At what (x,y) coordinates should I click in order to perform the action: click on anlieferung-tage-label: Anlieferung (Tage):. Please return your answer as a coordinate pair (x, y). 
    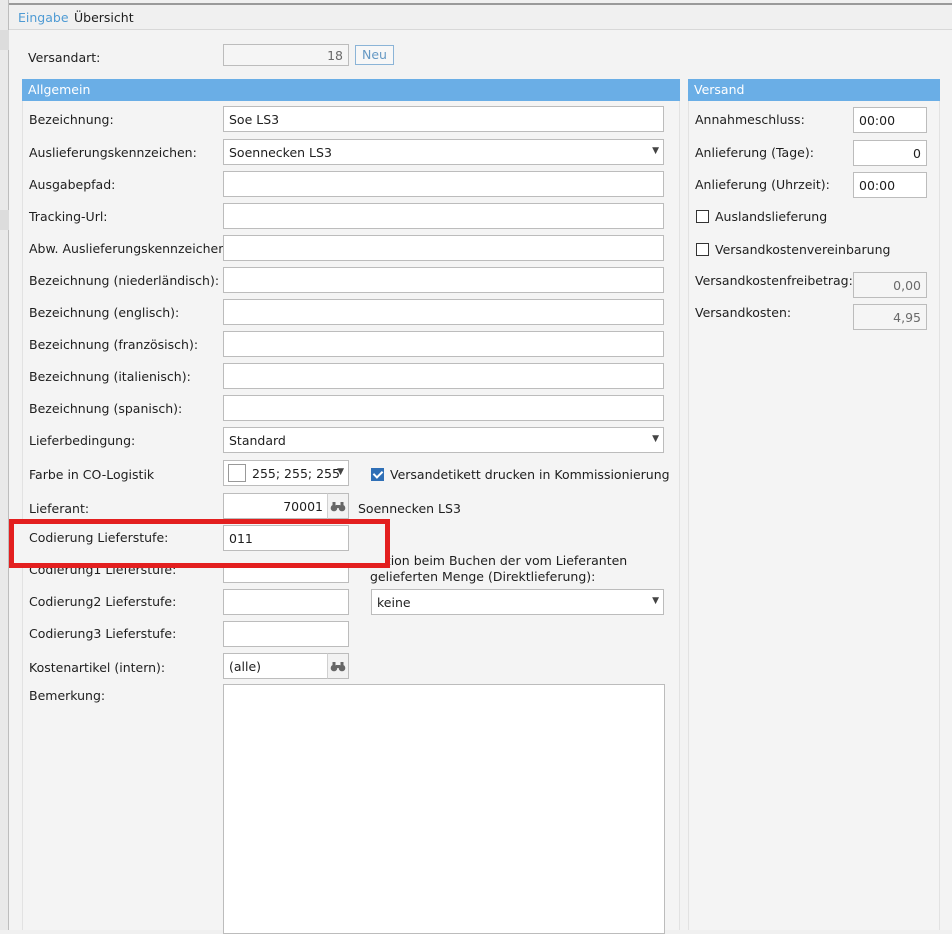
    Looking at the image, I should click on (754, 152).